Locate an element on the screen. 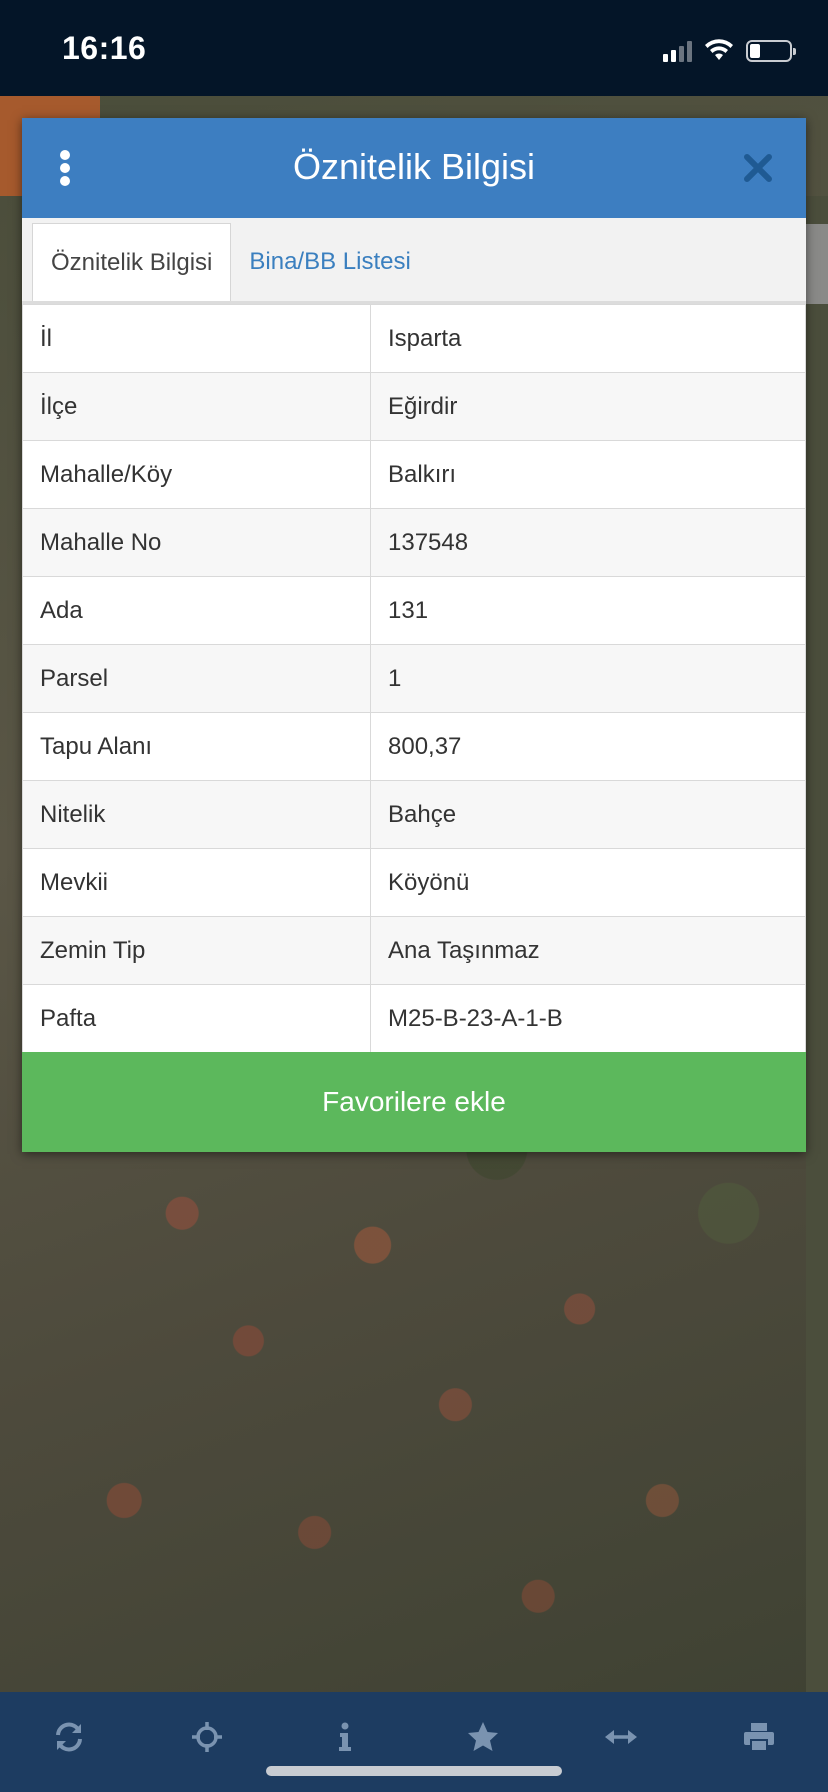 Image resolution: width=828 pixels, height=1792 pixels. row-key: Pafta is located at coordinates (196, 1018).